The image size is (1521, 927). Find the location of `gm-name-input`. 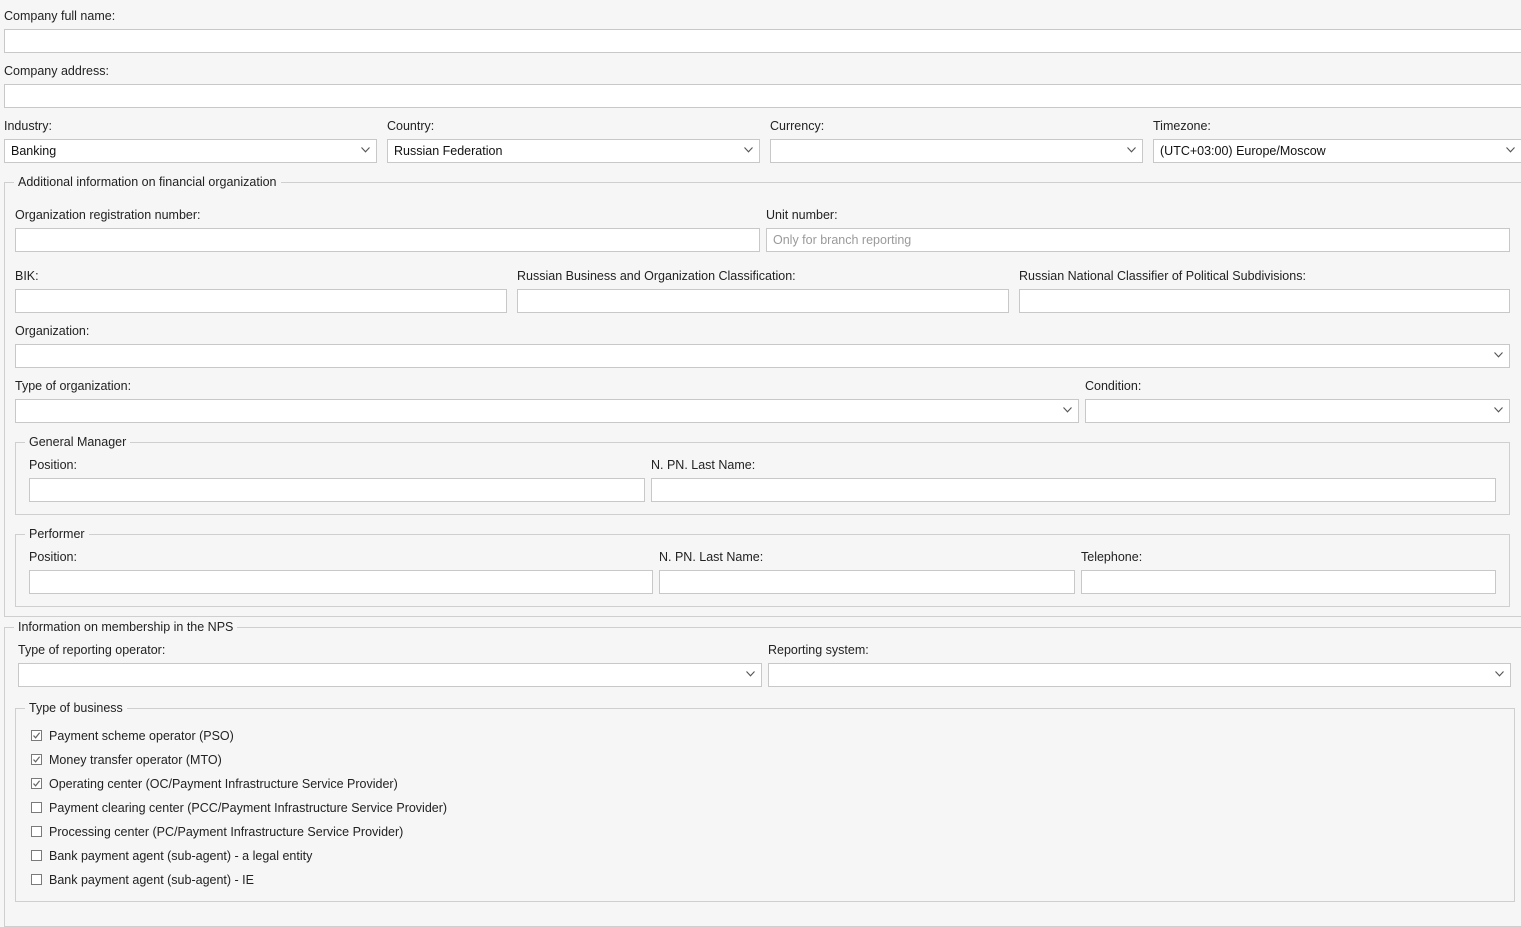

gm-name-input is located at coordinates (1073, 490).